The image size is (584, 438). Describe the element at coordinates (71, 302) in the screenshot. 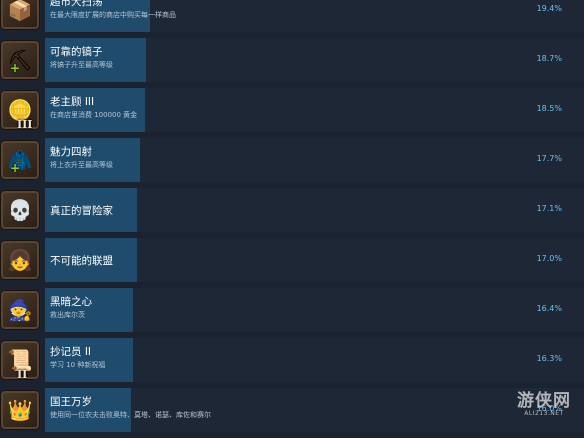

I see `achievement-title: 黑暗之心` at that location.